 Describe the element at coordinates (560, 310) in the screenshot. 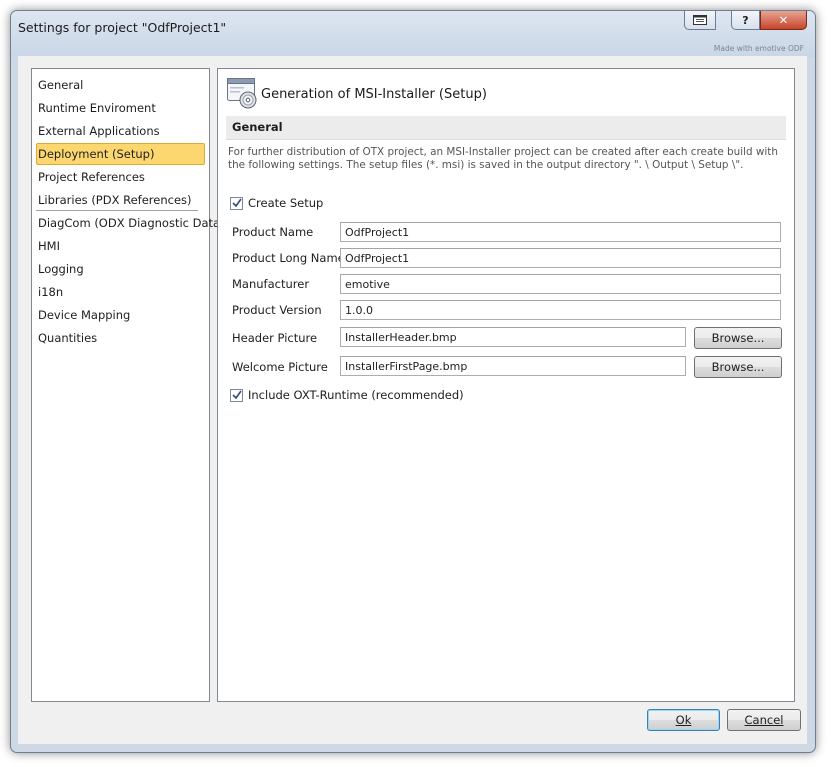

I see `product-version-field: 1.0.0` at that location.